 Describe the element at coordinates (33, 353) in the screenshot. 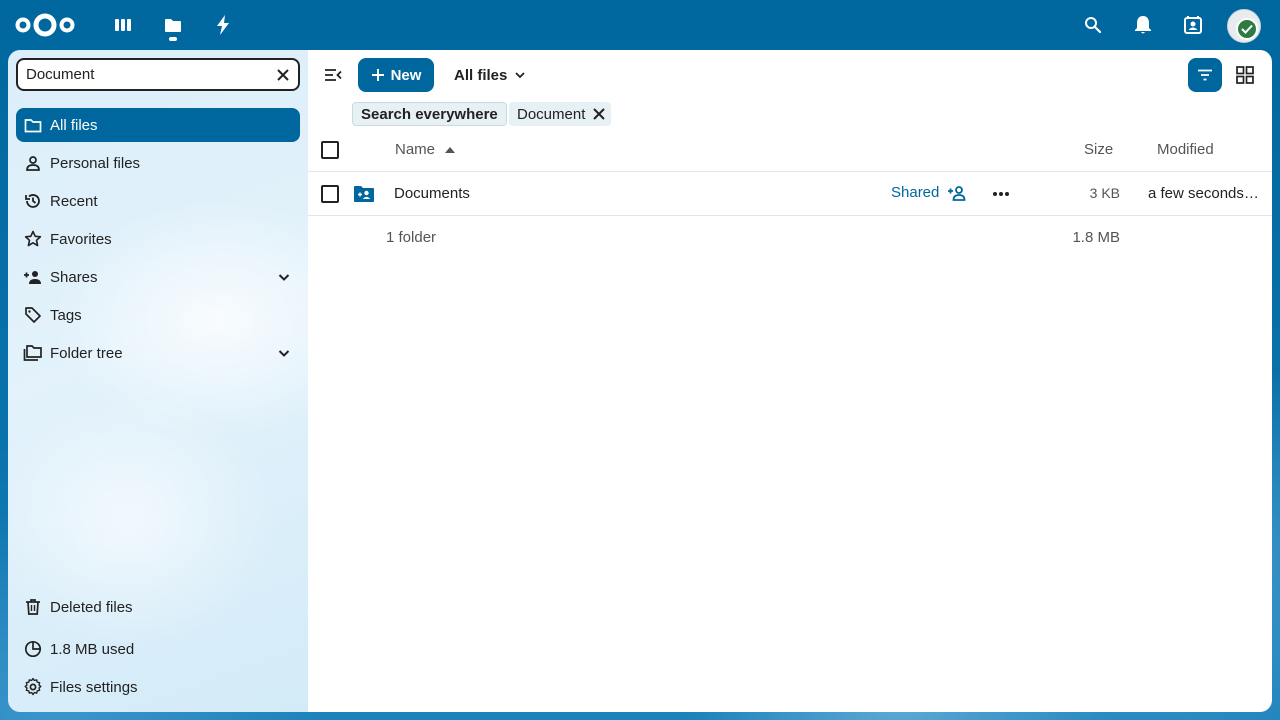

I see `folder-tree-icon` at that location.